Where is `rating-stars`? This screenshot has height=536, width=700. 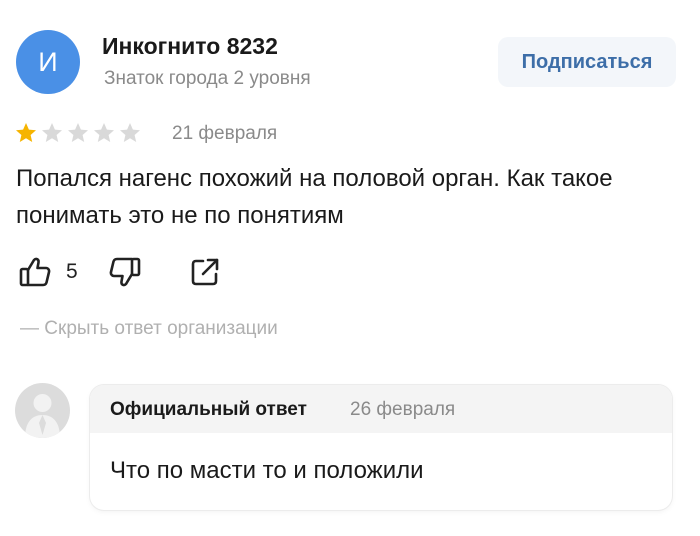
rating-stars is located at coordinates (78, 133).